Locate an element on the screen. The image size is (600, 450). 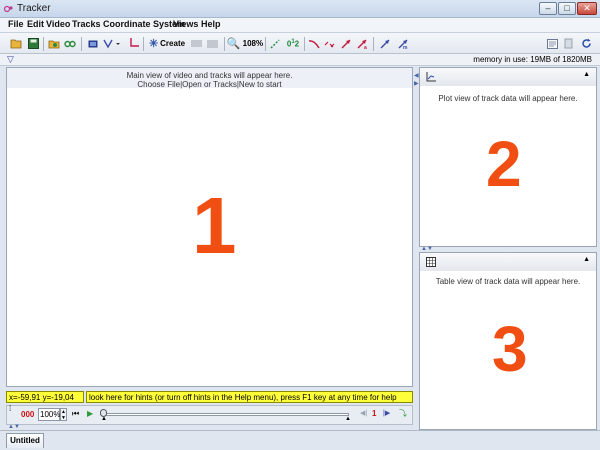
title-bar: Tracker – □ ✕ is located at coordinates (300, 9).